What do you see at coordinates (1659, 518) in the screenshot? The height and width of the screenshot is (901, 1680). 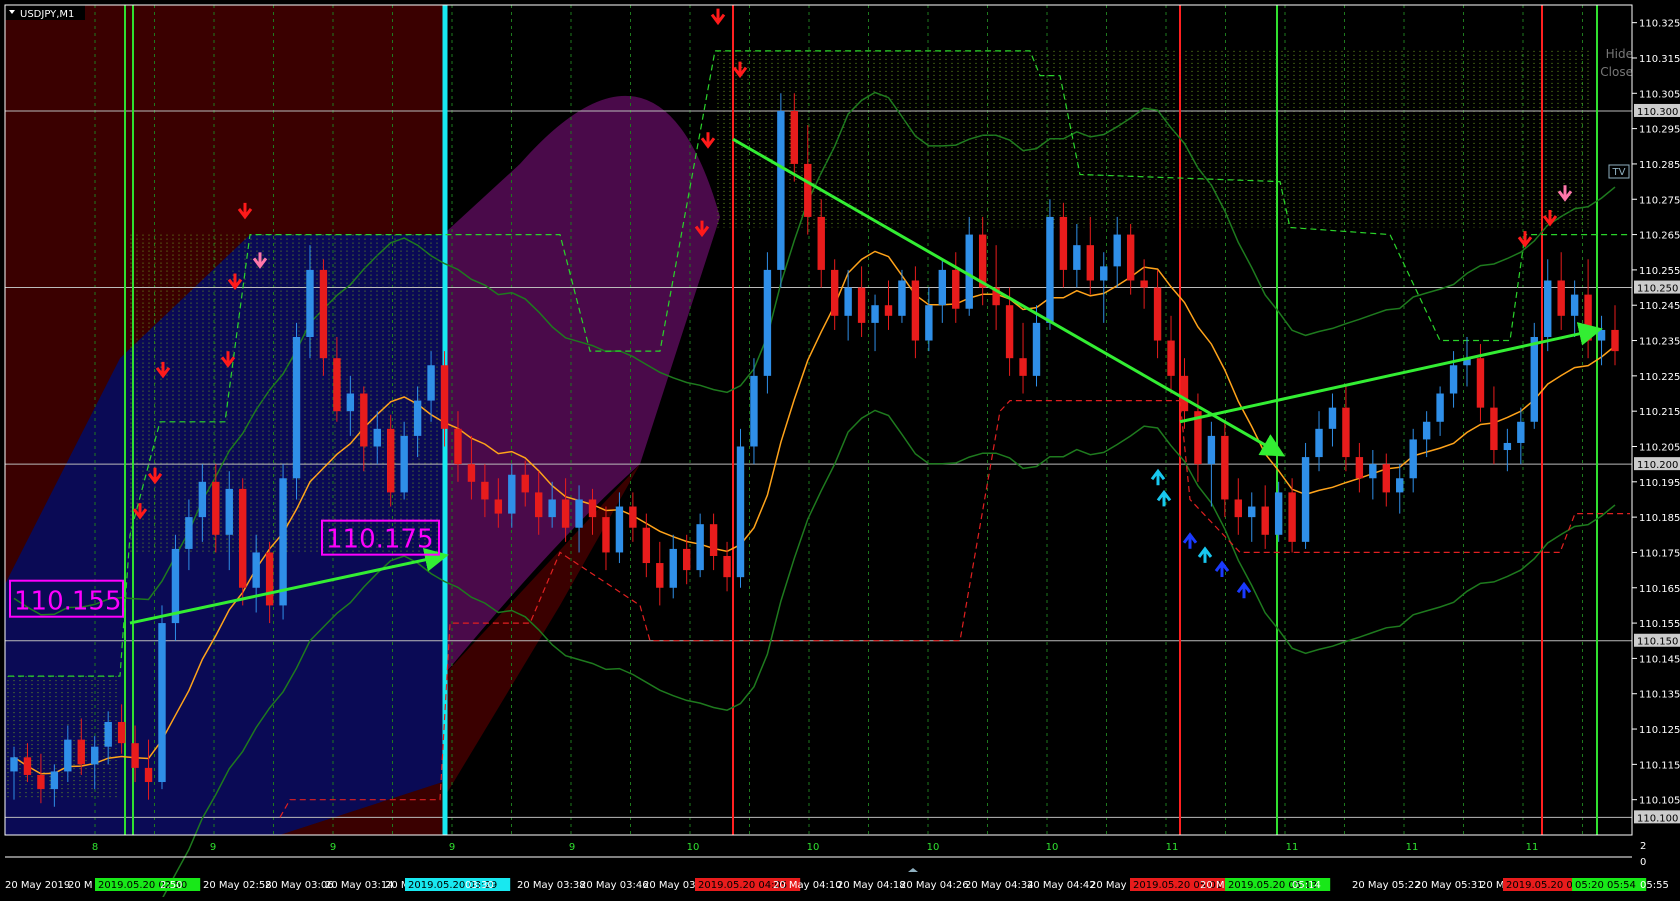 I see `y-tick-label: 110.185` at bounding box center [1659, 518].